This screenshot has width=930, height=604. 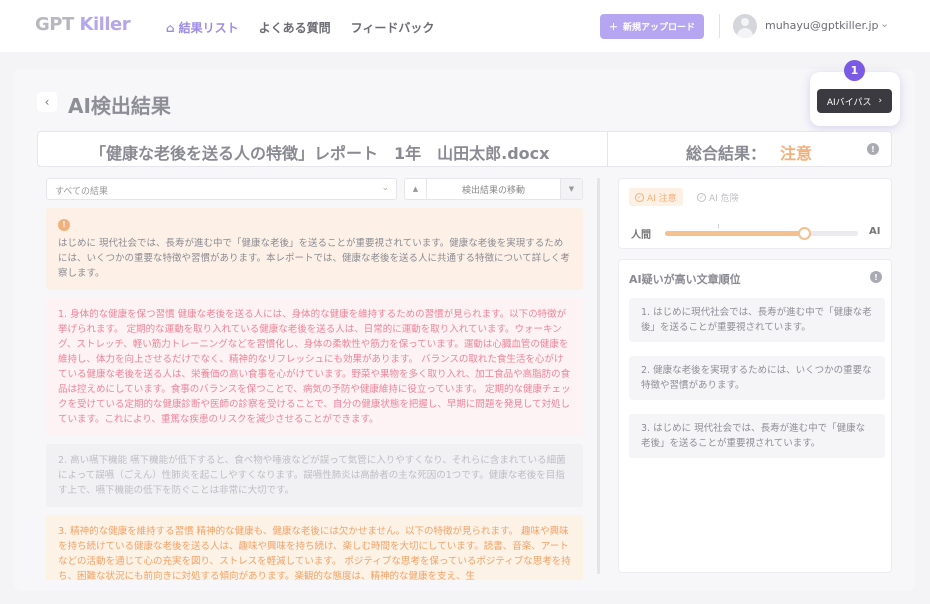 I want to click on navigate-label: 検出結果の移動, so click(x=493, y=190).